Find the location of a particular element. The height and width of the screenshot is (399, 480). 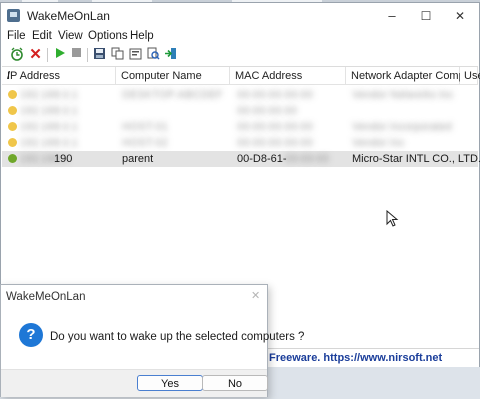

minimize-button: – is located at coordinates (392, 16).